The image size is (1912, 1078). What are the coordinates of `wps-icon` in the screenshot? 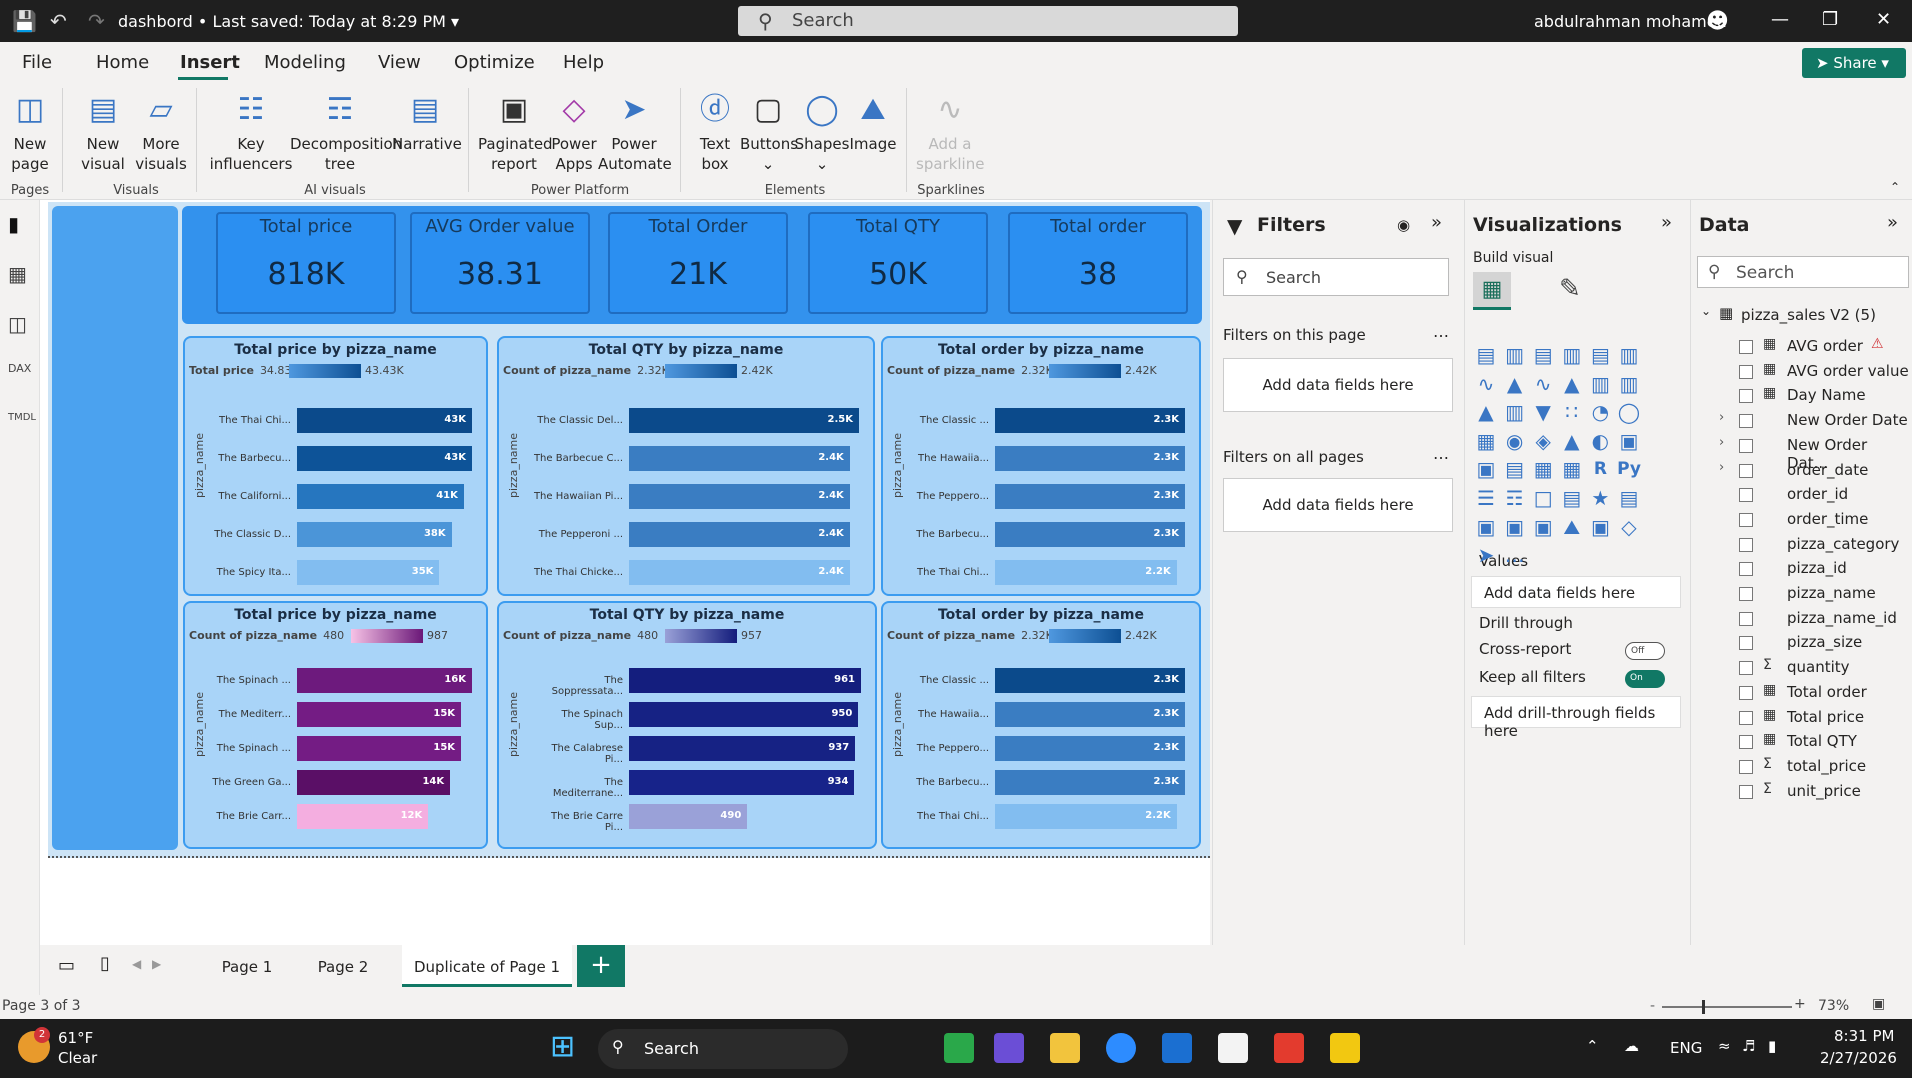 It's located at (1289, 1048).